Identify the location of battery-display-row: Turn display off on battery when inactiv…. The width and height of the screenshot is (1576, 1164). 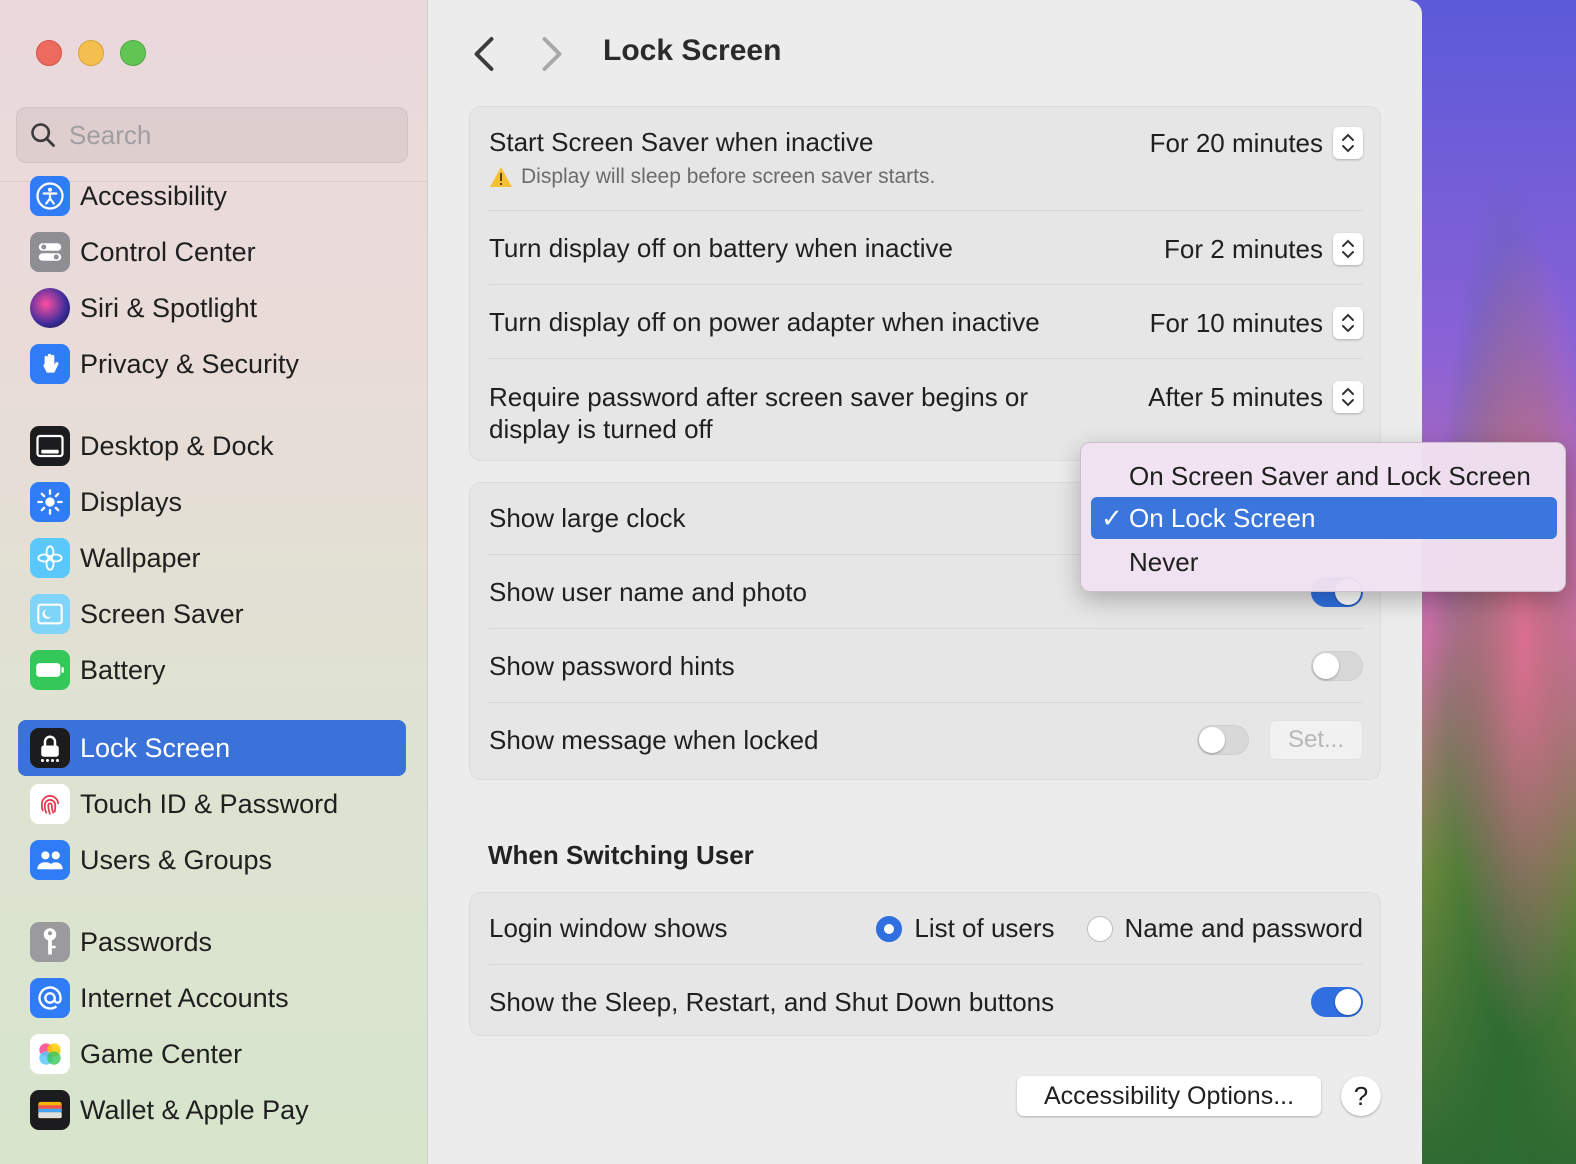
(926, 248).